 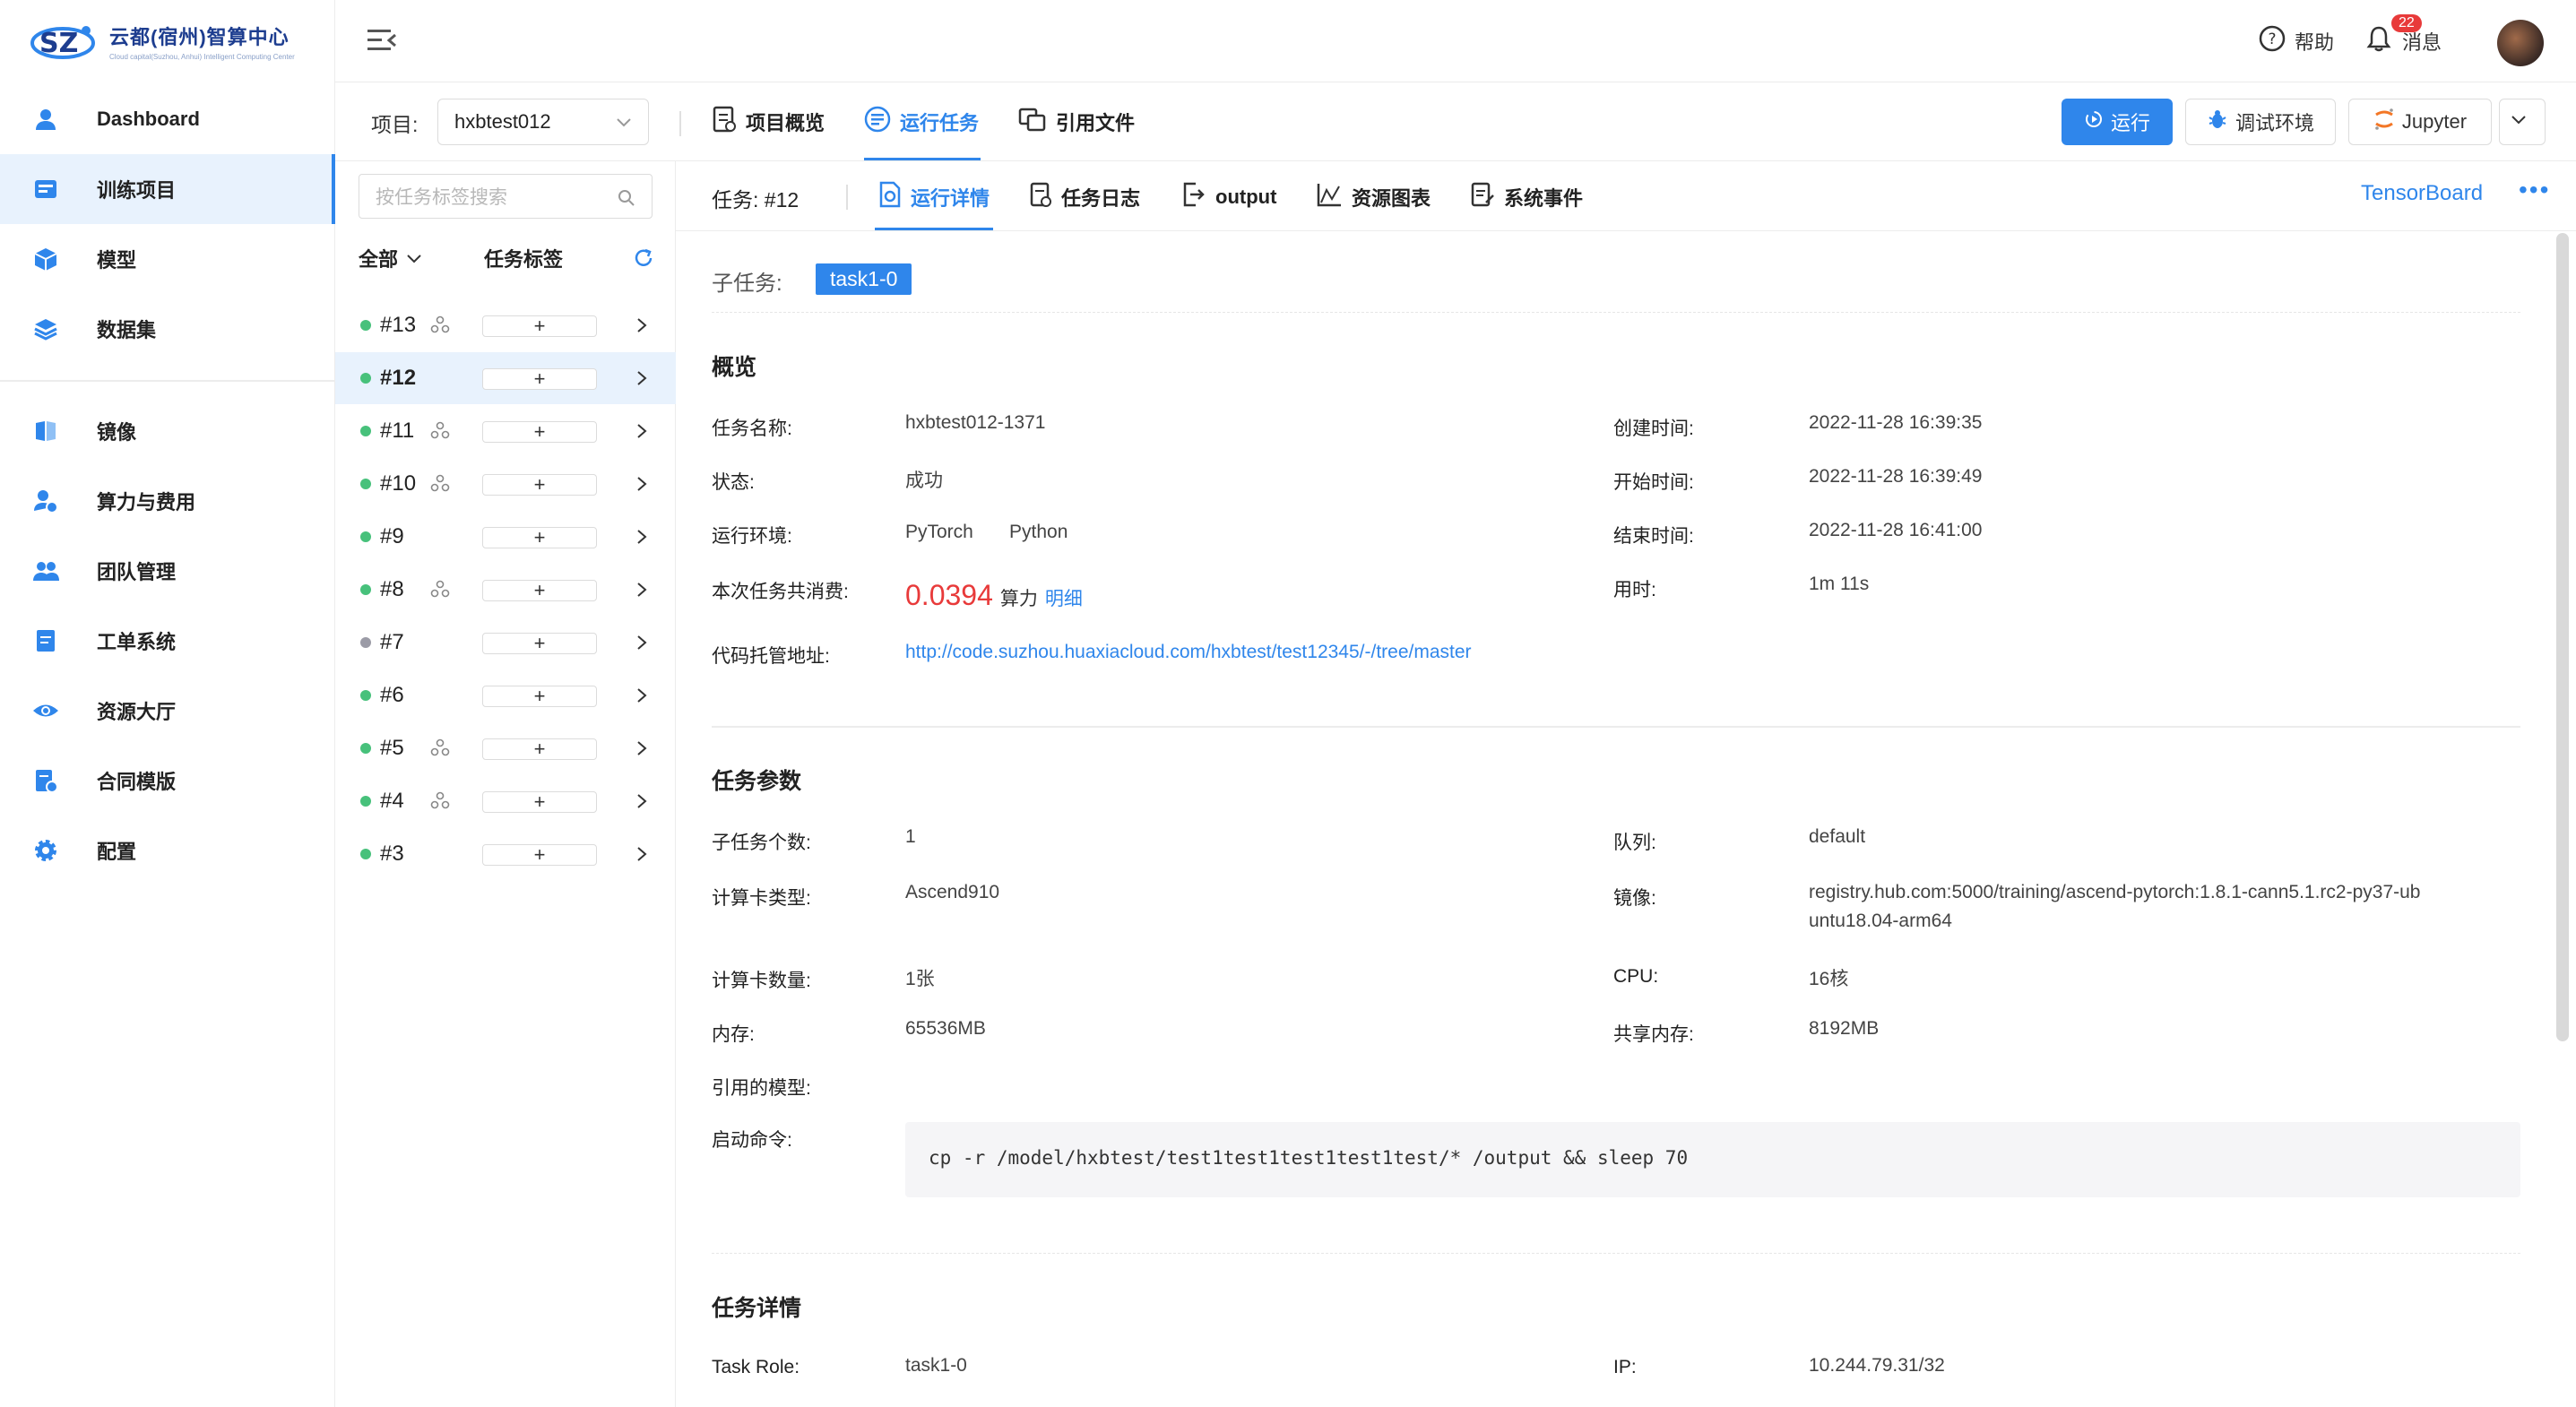 What do you see at coordinates (45, 501) in the screenshot?
I see `billing-icon` at bounding box center [45, 501].